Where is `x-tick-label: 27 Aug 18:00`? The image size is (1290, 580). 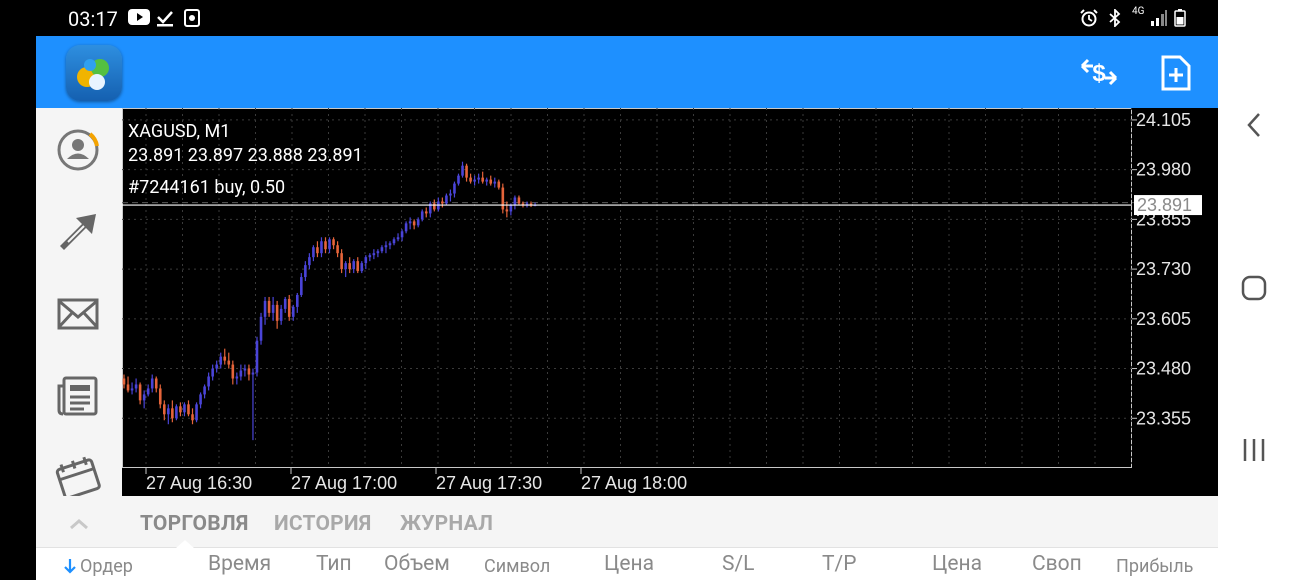 x-tick-label: 27 Aug 18:00 is located at coordinates (634, 483).